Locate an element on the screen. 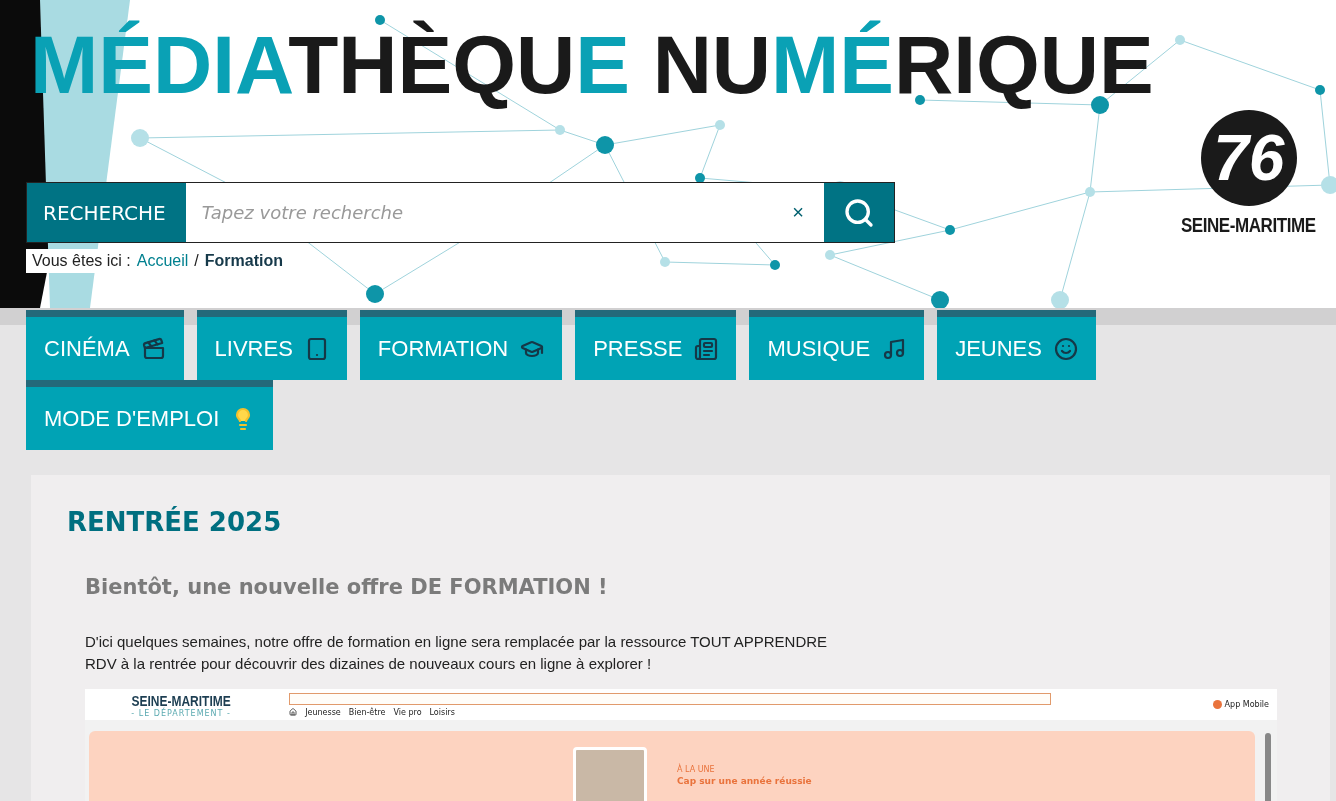 This screenshot has width=1336, height=801. search-button is located at coordinates (859, 212).